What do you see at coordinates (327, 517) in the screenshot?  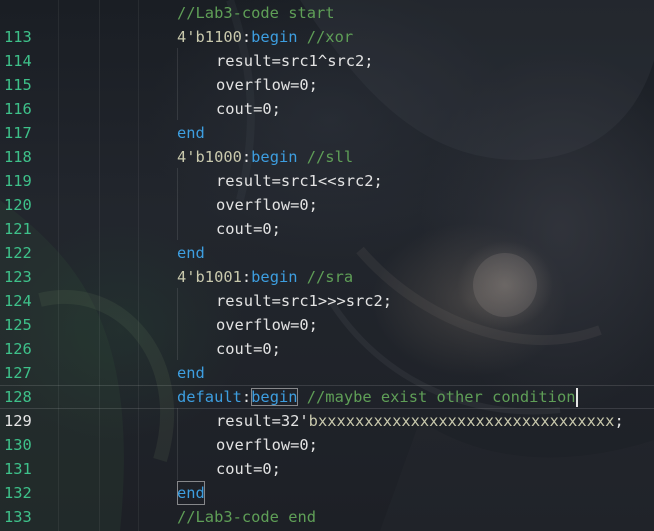 I see `code-line: 134 //Lab3-code end` at bounding box center [327, 517].